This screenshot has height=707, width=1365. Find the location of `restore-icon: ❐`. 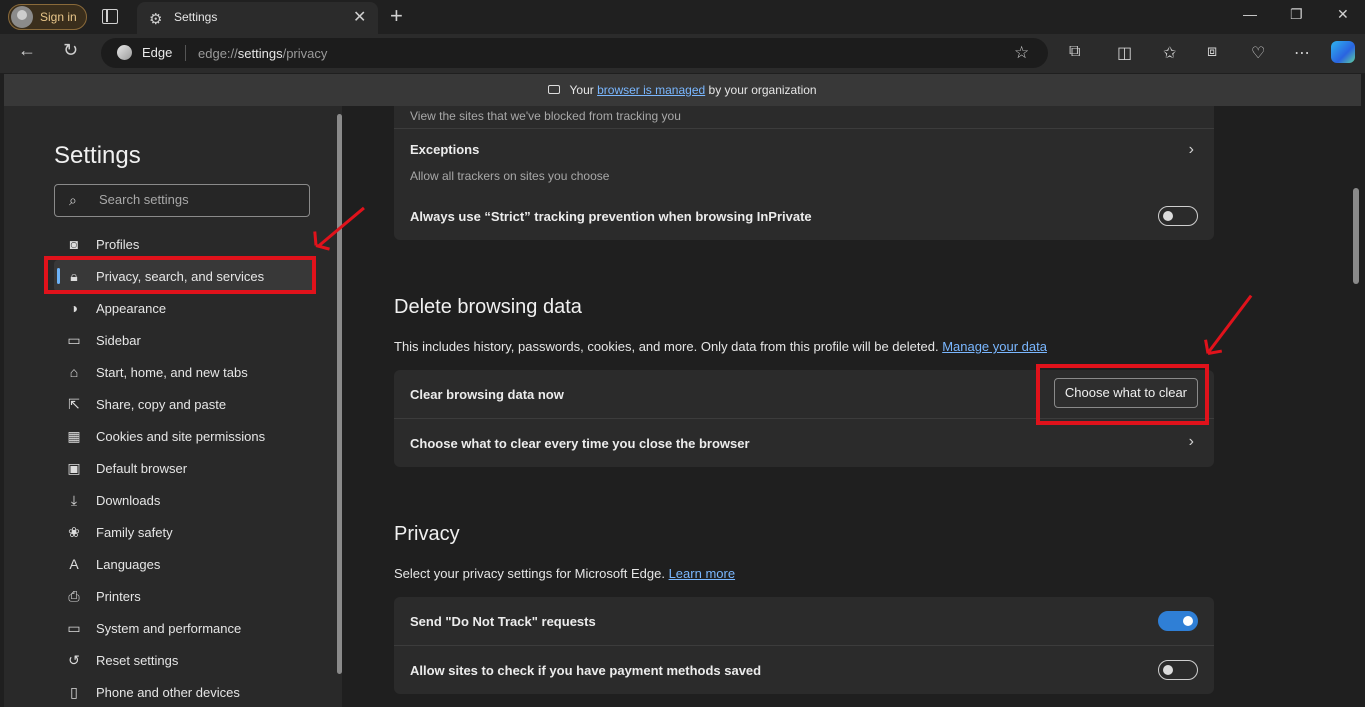

restore-icon: ❐ is located at coordinates (1296, 14).